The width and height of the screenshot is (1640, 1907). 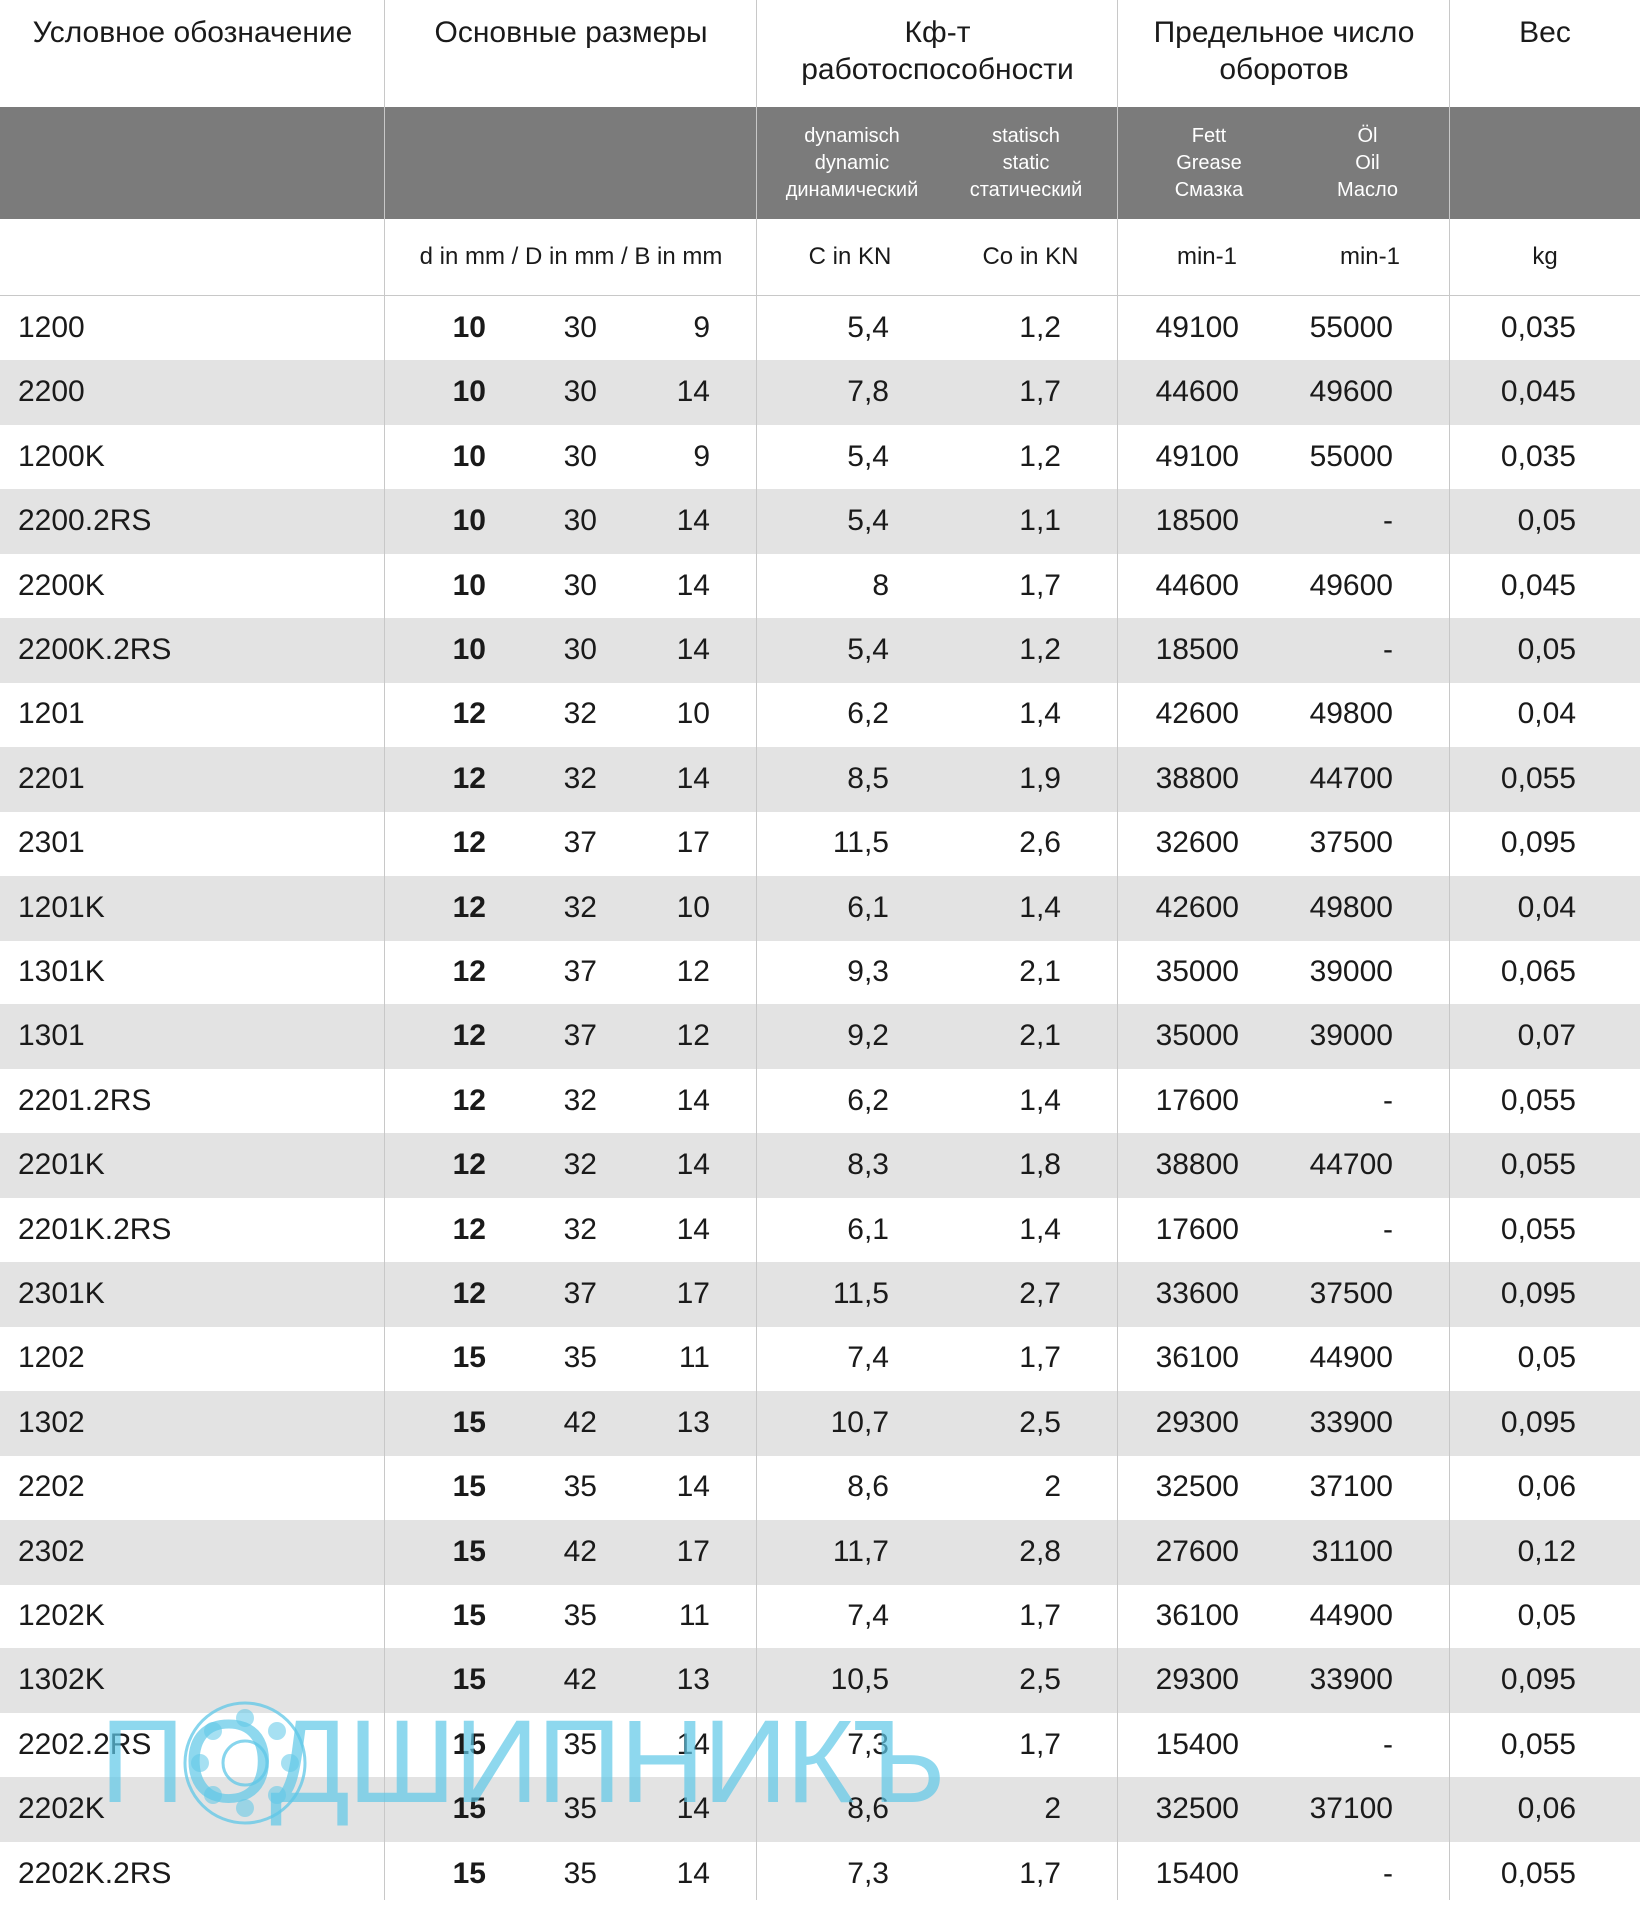 What do you see at coordinates (1538, 1422) in the screenshot?
I see `cell-weight: 0,095` at bounding box center [1538, 1422].